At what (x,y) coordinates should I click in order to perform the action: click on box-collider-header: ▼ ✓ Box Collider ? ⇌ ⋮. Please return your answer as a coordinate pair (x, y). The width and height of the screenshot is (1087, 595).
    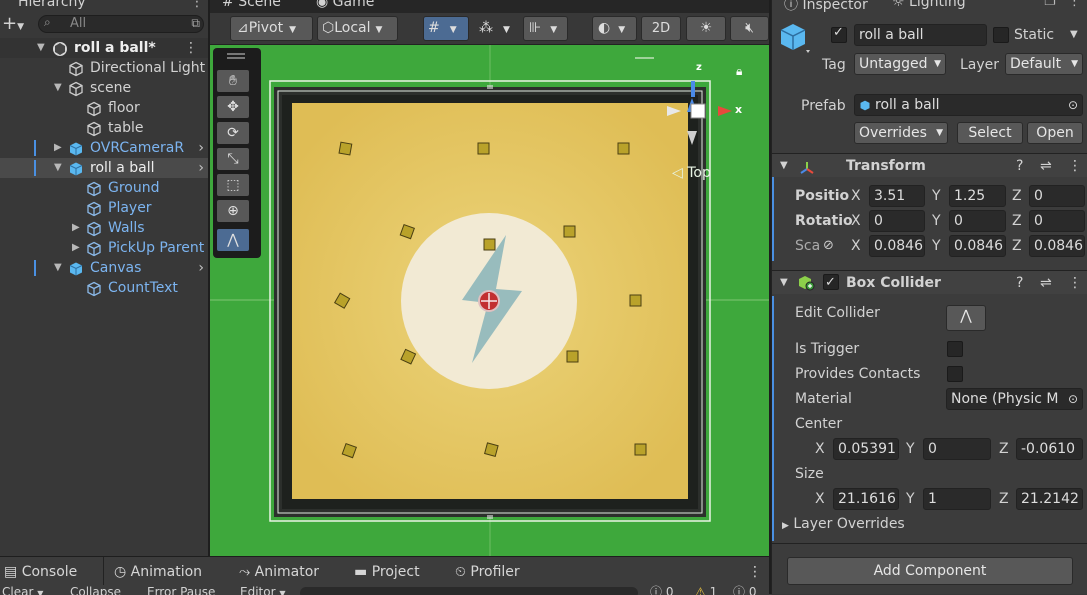
    Looking at the image, I should click on (929, 282).